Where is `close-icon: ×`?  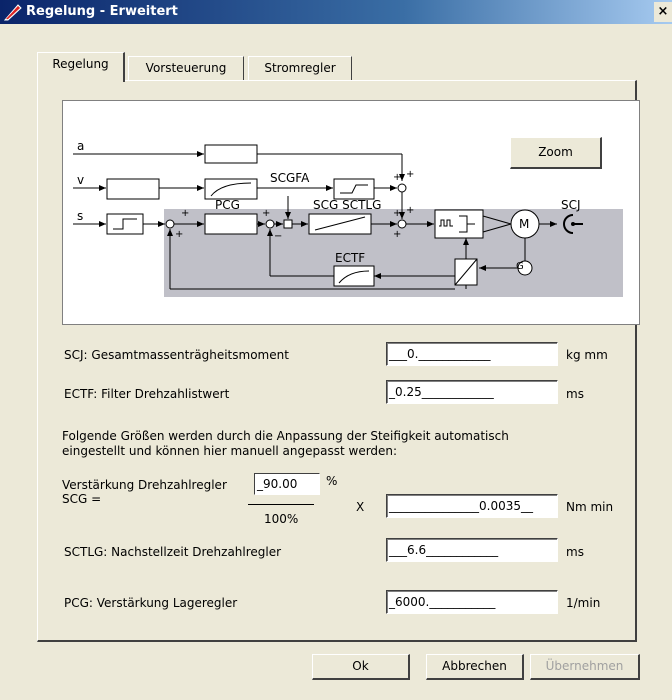
close-icon: × is located at coordinates (663, 11).